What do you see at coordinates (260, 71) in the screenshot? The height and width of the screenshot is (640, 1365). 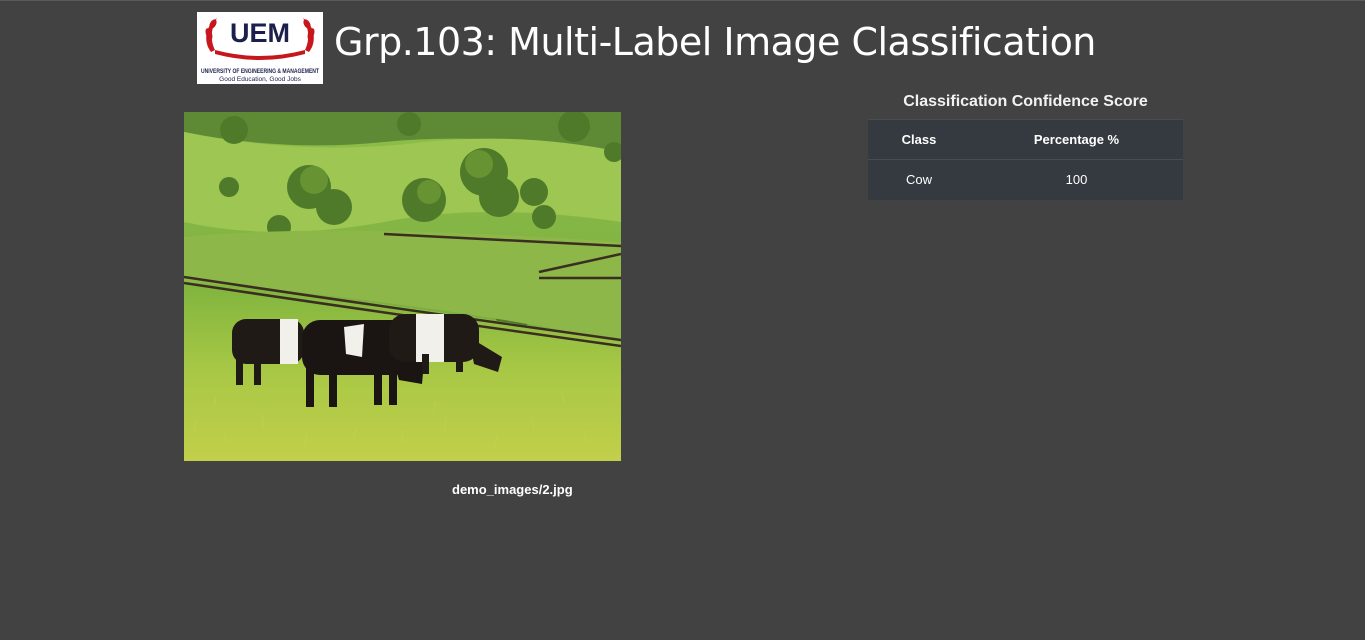 I see `logo-university: UNIVERSITY OF ENGINEERING & MANAGEMENT` at bounding box center [260, 71].